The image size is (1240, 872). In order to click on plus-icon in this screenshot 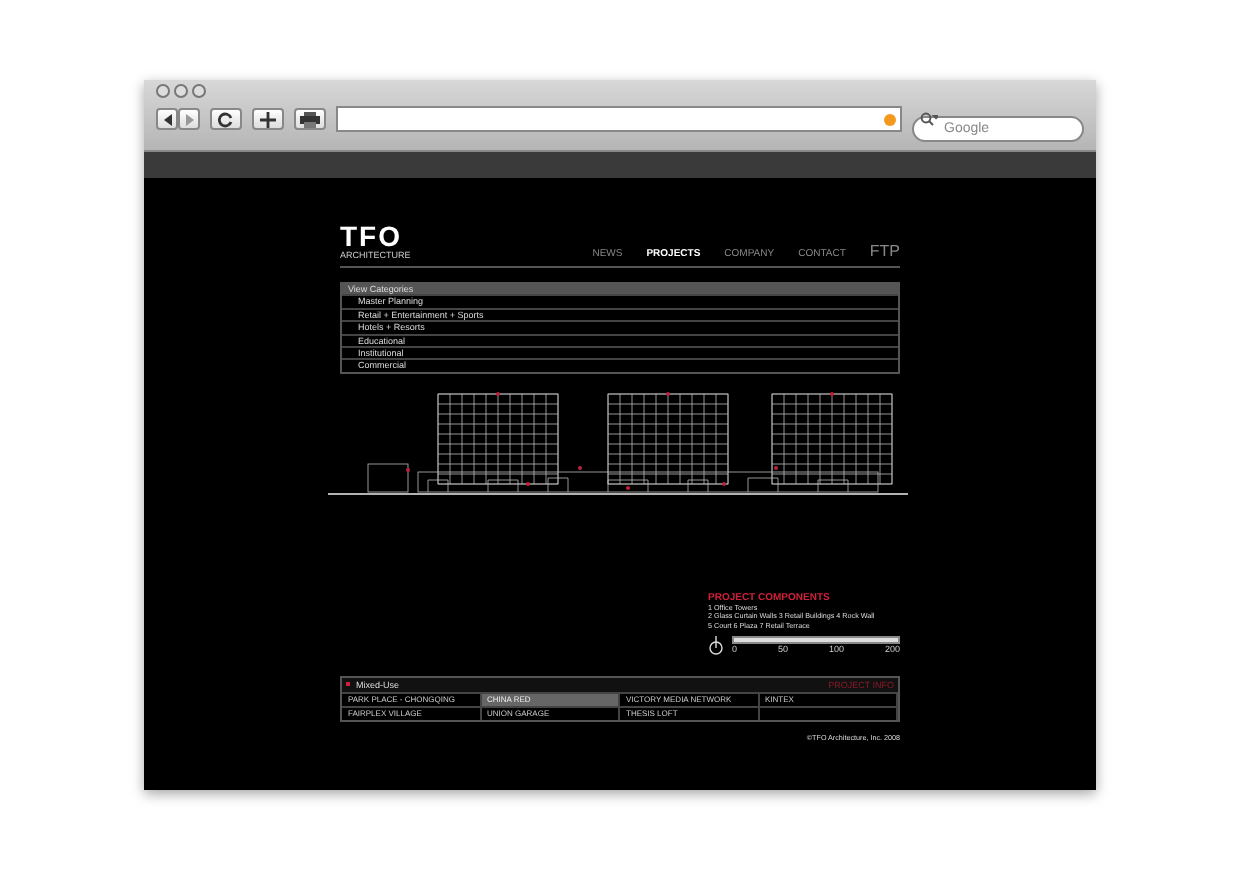, I will do `click(268, 119)`.